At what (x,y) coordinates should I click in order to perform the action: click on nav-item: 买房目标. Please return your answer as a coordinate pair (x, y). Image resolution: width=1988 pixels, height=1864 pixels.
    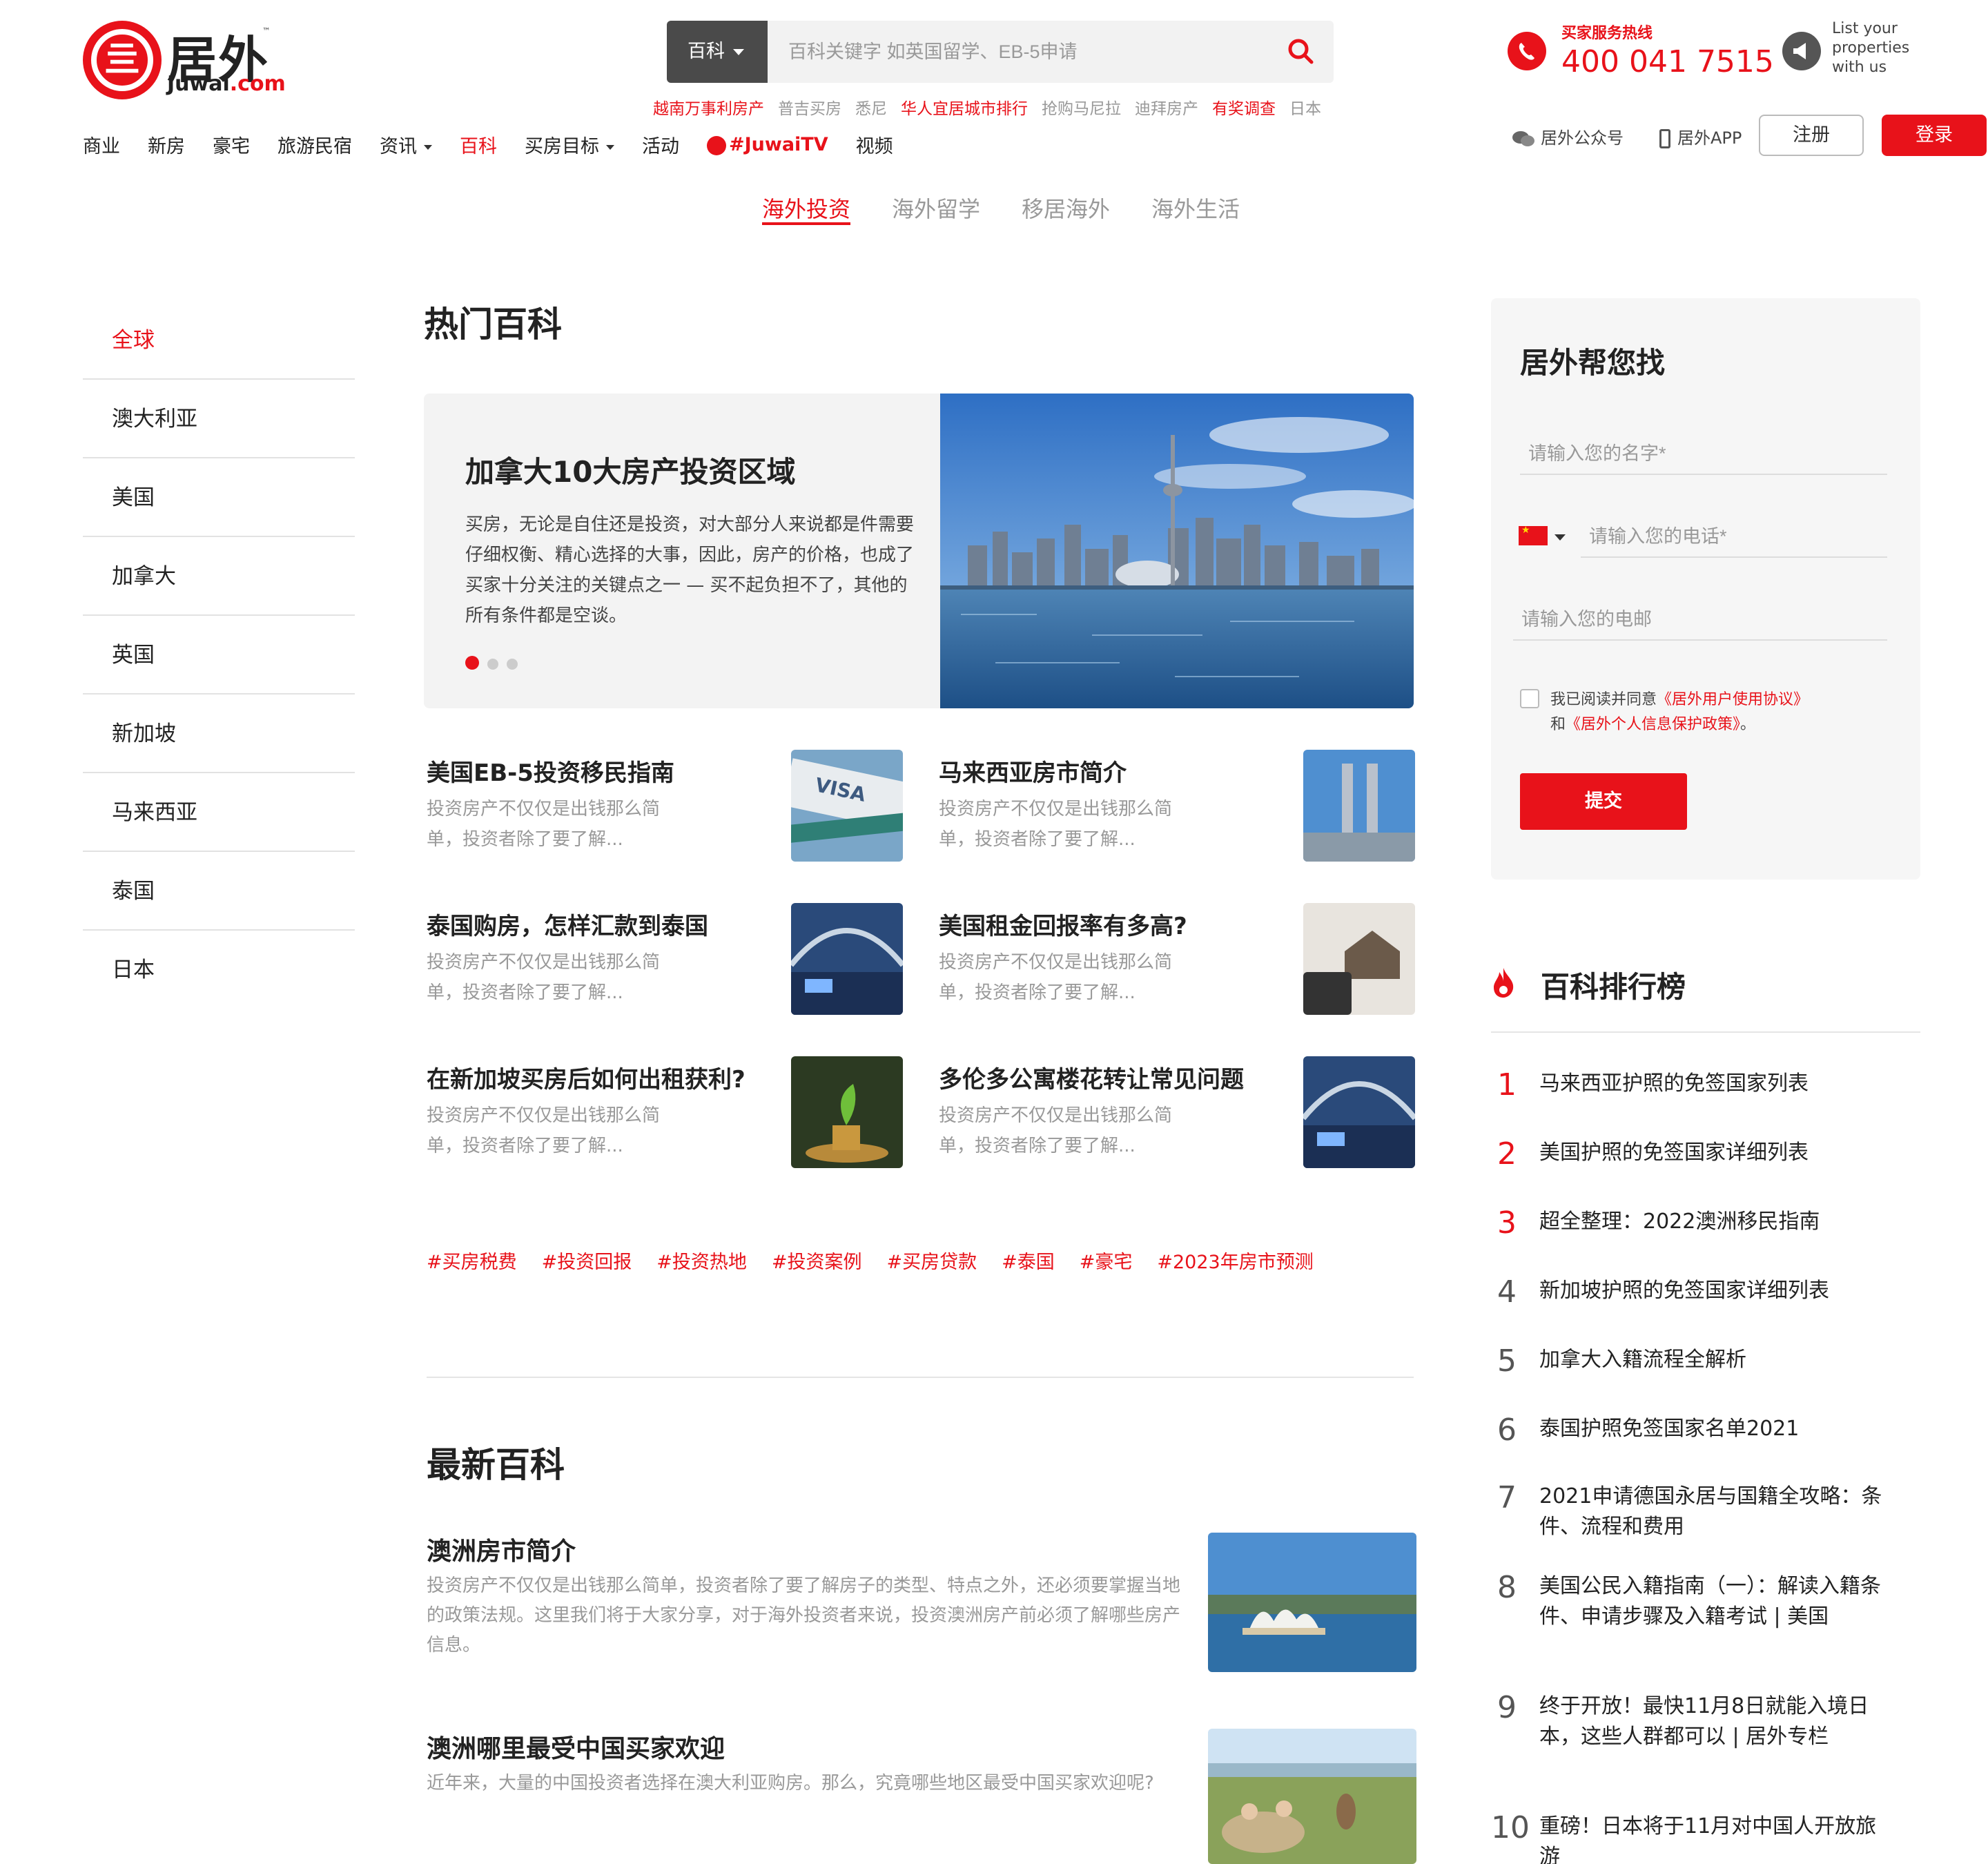
    Looking at the image, I should click on (569, 145).